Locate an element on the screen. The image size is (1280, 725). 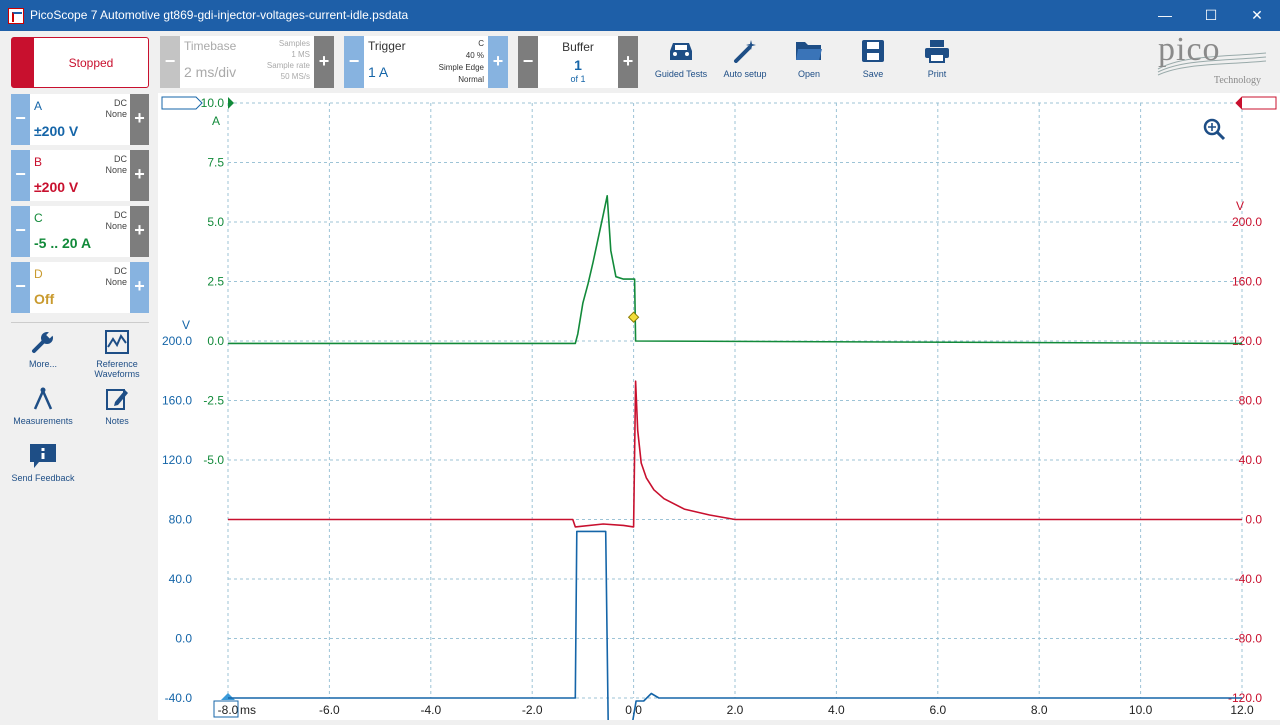
print-button: Print is located at coordinates (937, 62).